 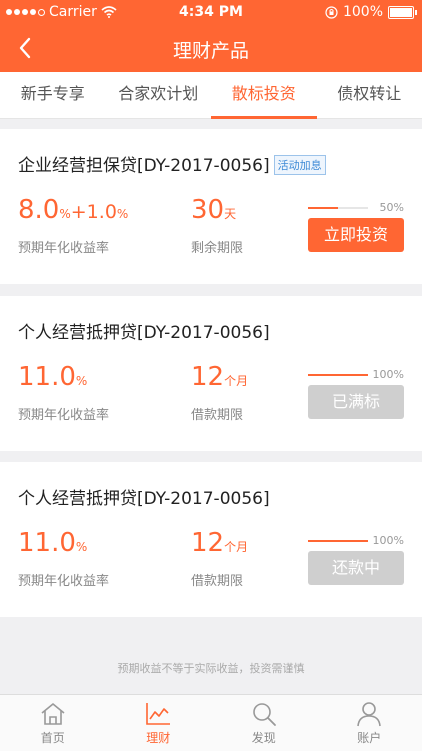 What do you see at coordinates (53, 95) in the screenshot?
I see `tab-newbie: 新手专享` at bounding box center [53, 95].